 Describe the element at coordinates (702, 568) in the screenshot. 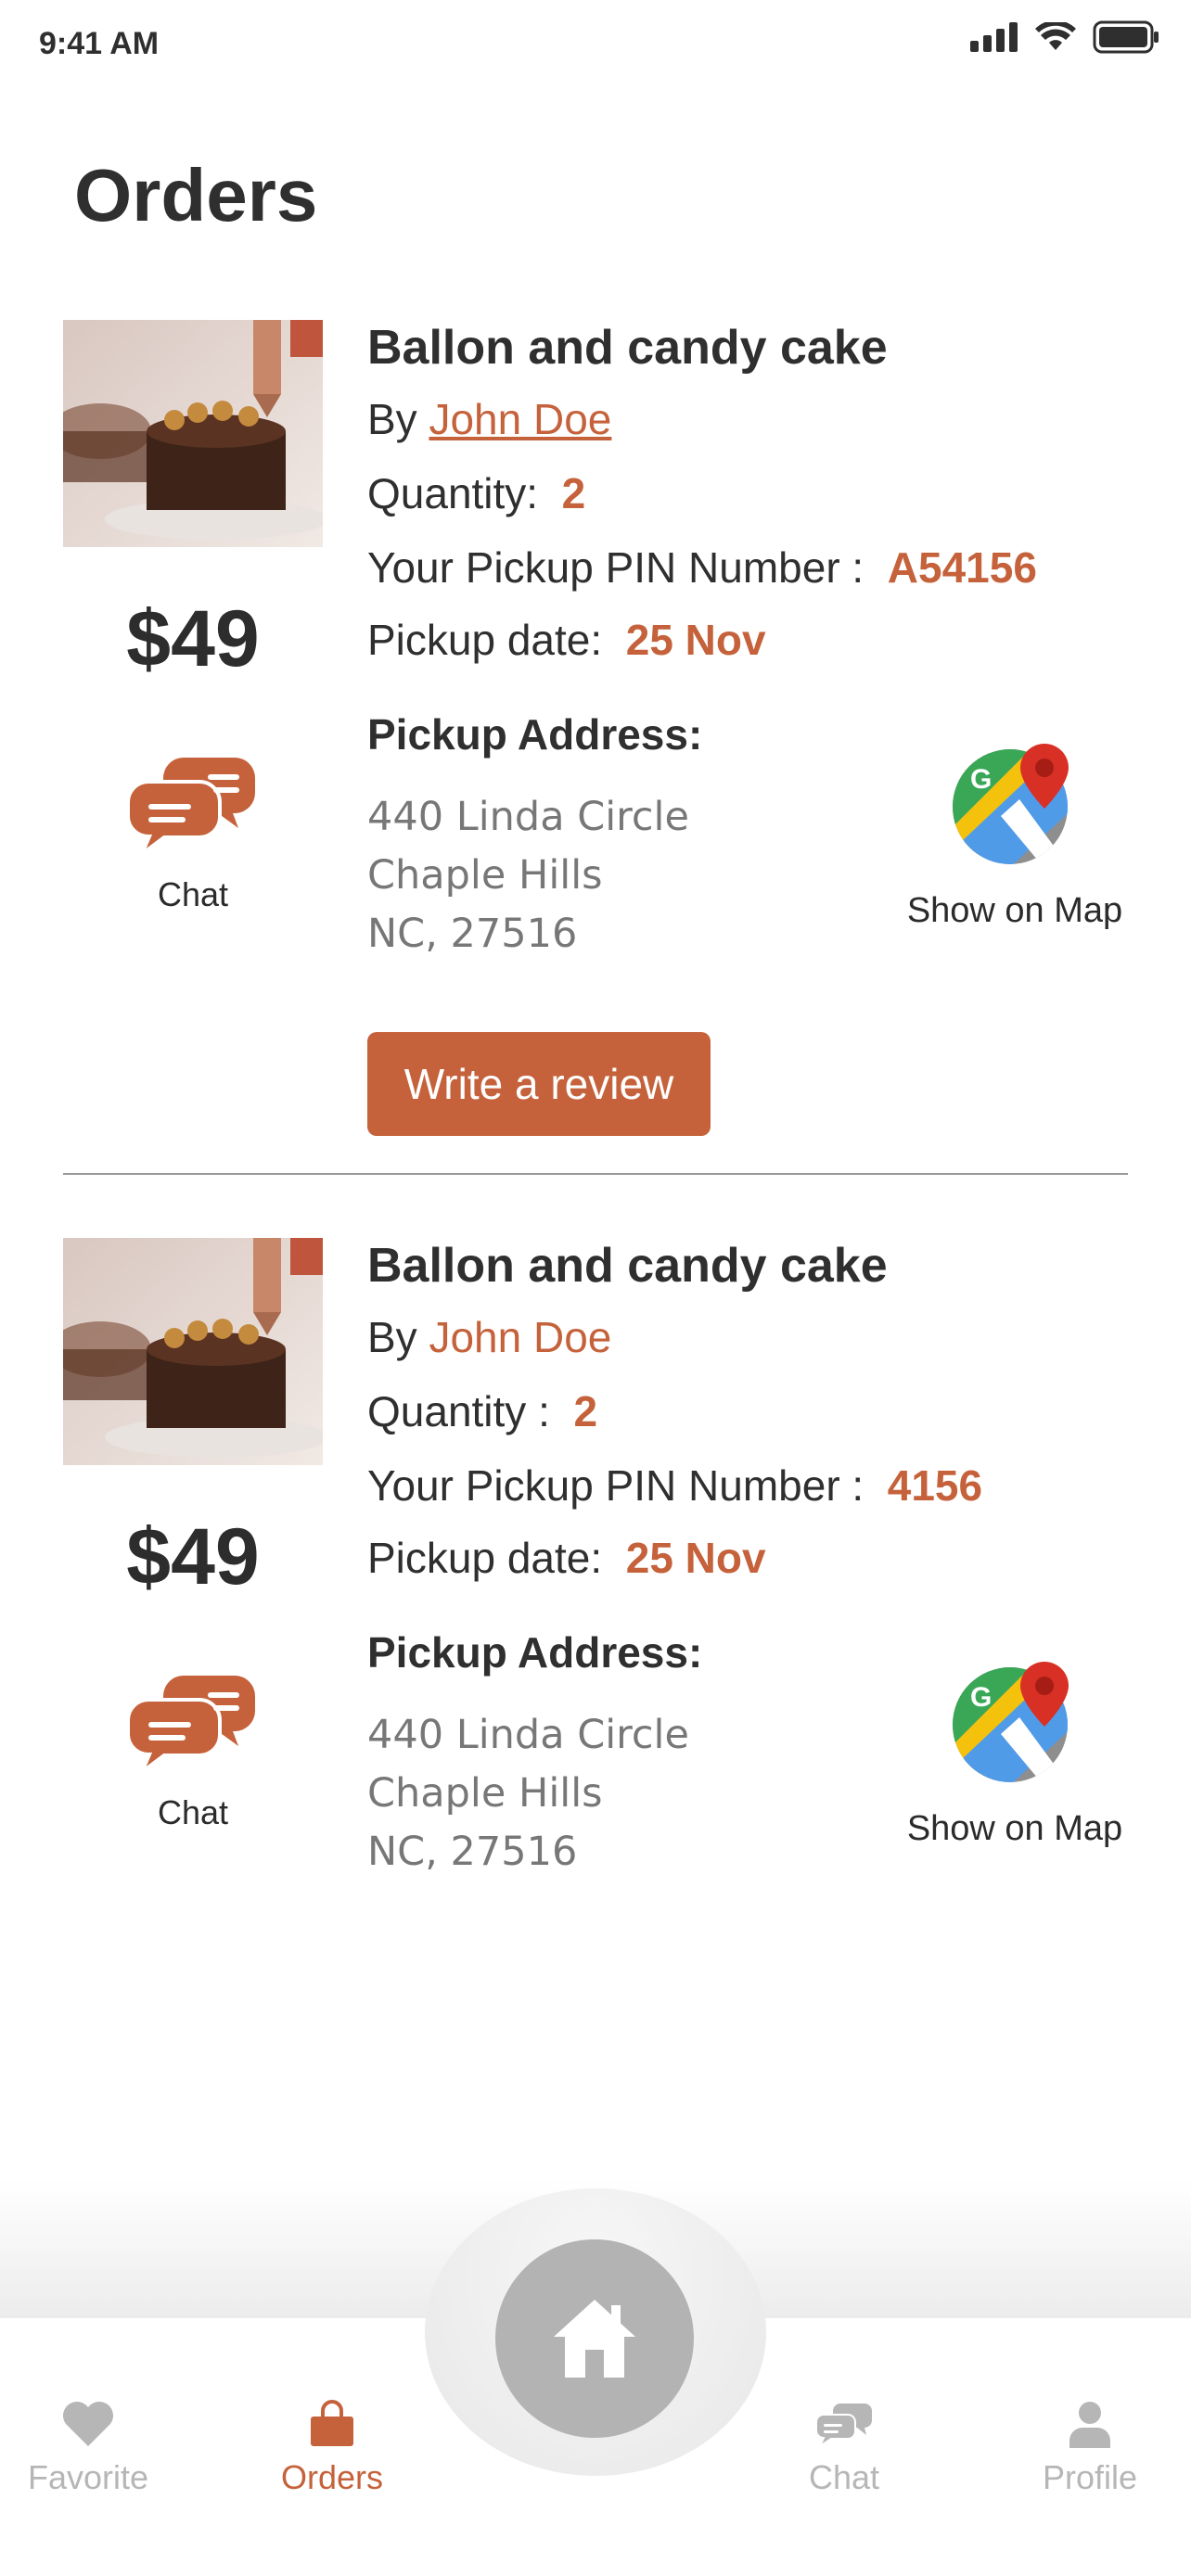

I see `pin-line: Your Pickup PIN Number : A54156` at that location.